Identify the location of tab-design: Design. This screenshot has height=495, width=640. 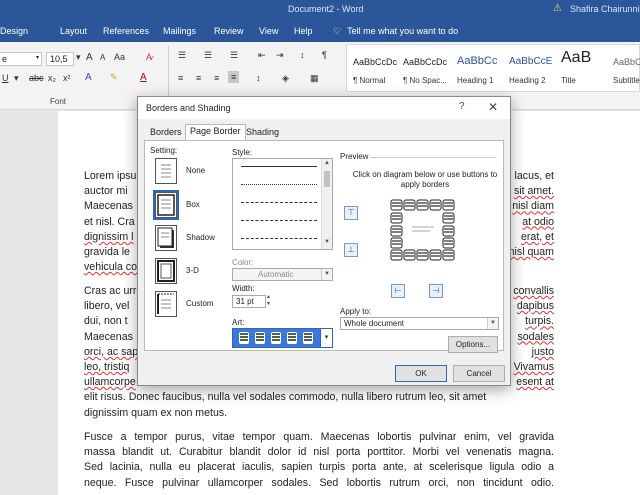
(14, 31).